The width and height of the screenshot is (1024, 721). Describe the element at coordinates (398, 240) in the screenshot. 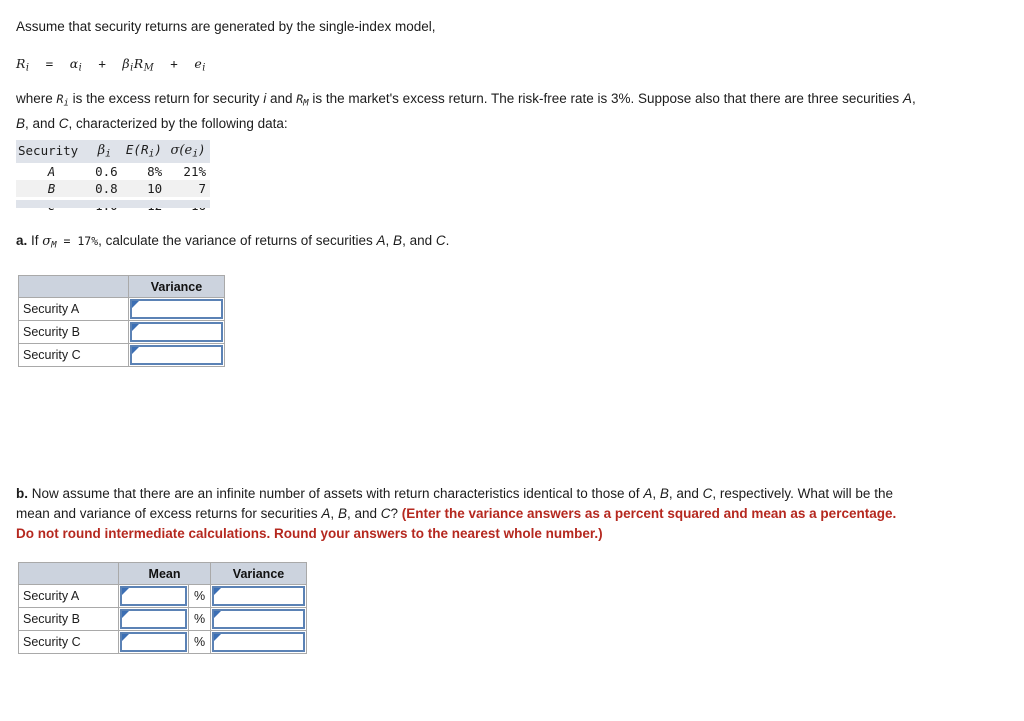

I see `part-a-security-b: B` at that location.